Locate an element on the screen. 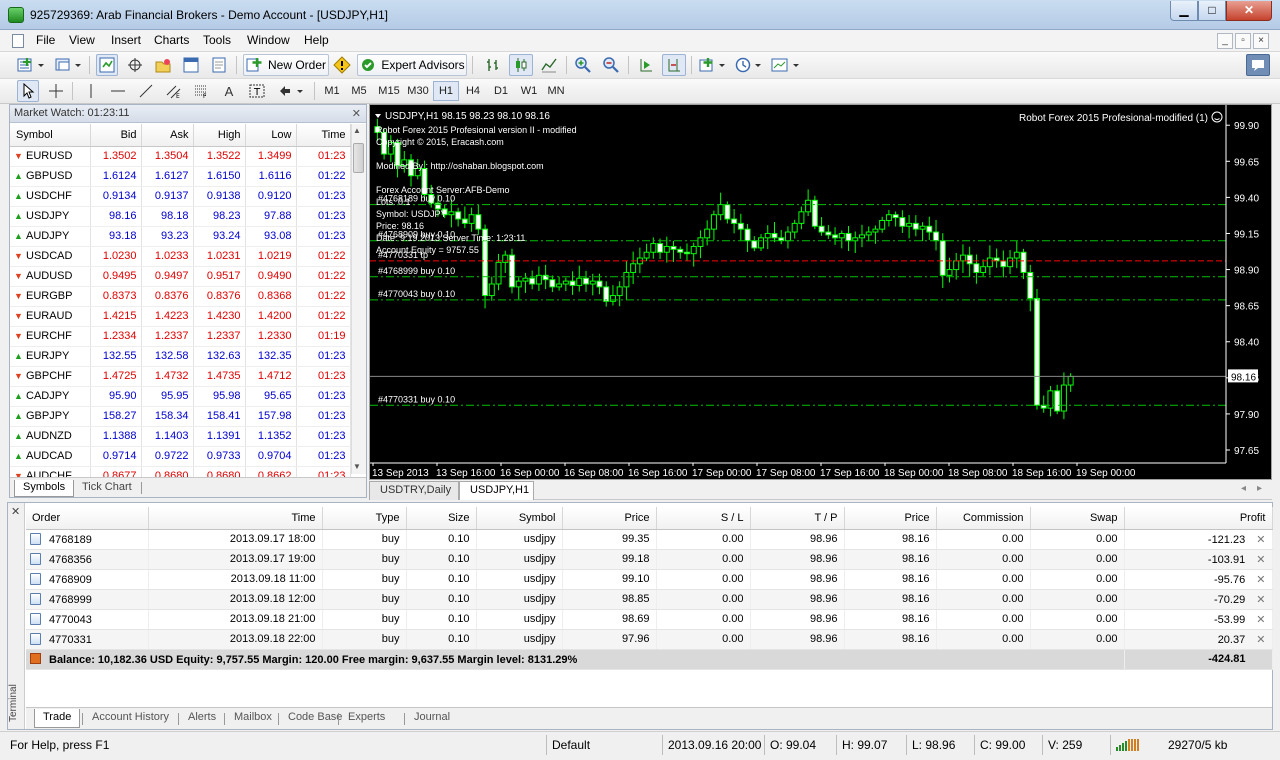 Image resolution: width=1280 pixels, height=760 pixels. metaeditor-icon is located at coordinates (342, 65).